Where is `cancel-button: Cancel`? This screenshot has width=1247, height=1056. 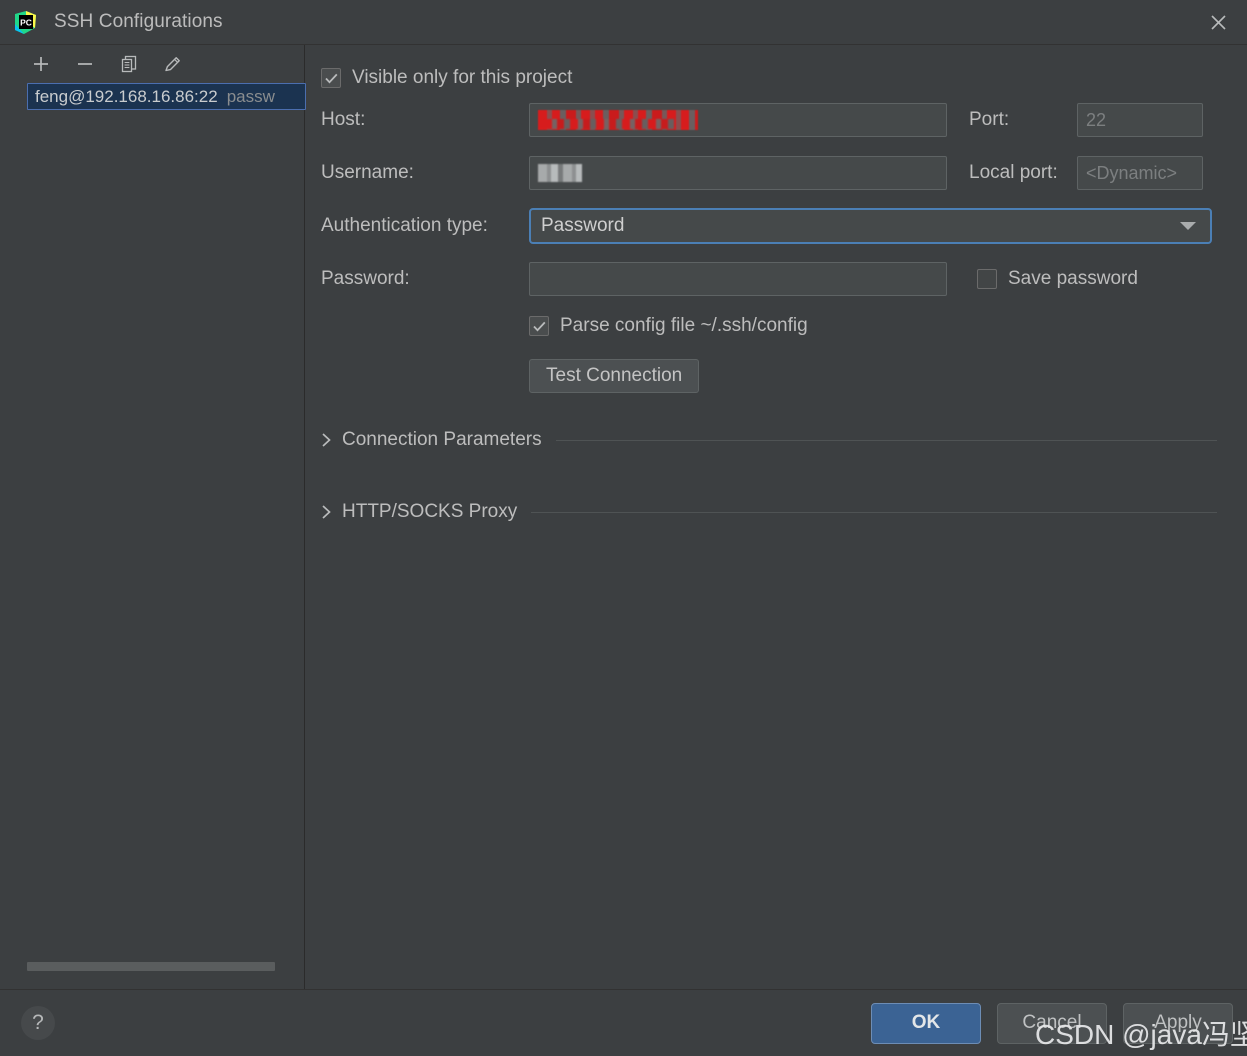
cancel-button: Cancel is located at coordinates (1052, 1023).